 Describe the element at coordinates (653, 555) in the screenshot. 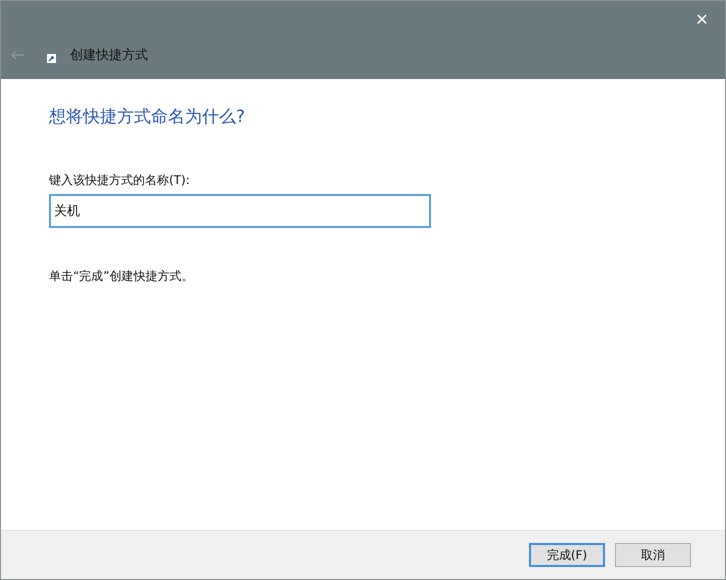

I see `cancel-button: 取消` at that location.